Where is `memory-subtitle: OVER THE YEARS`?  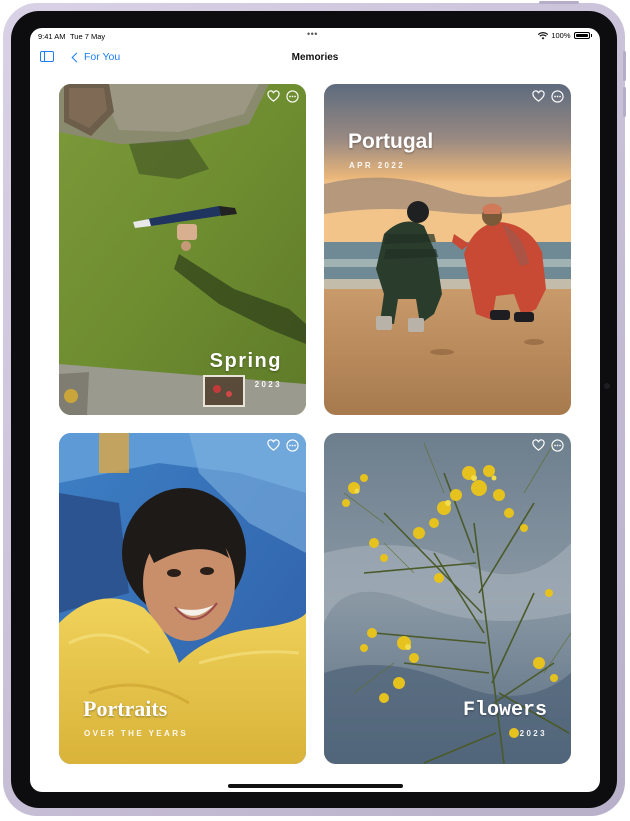
memory-subtitle: OVER THE YEARS is located at coordinates (136, 733).